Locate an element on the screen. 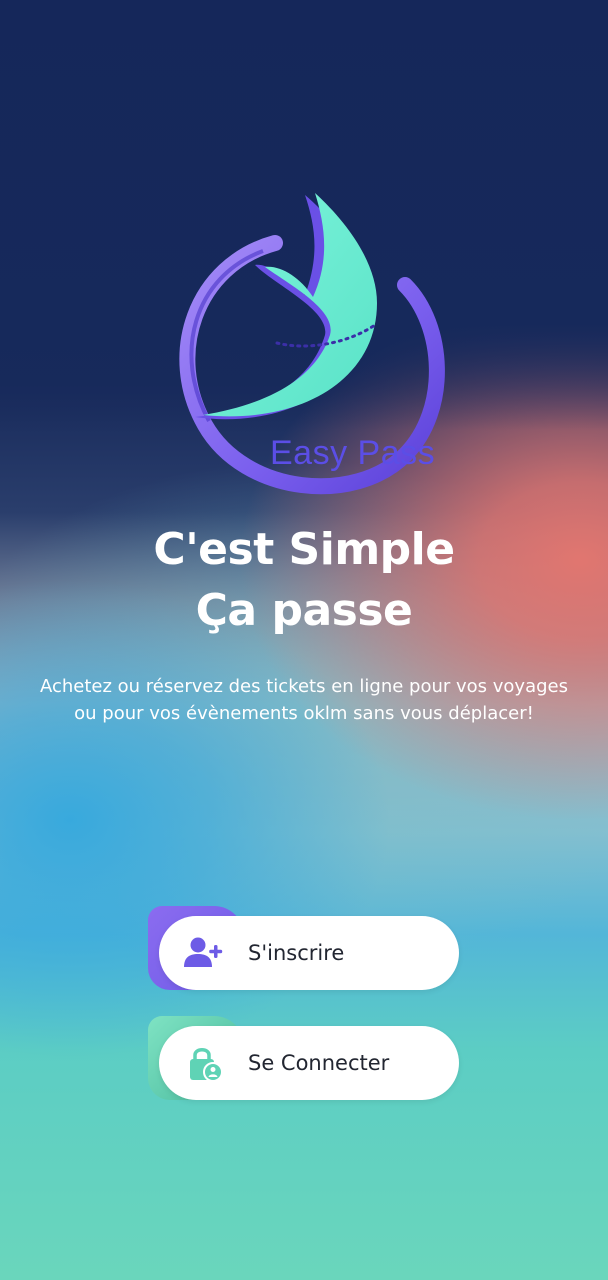 The image size is (608, 1280). login-button-label: Se Connecter is located at coordinates (319, 1063).